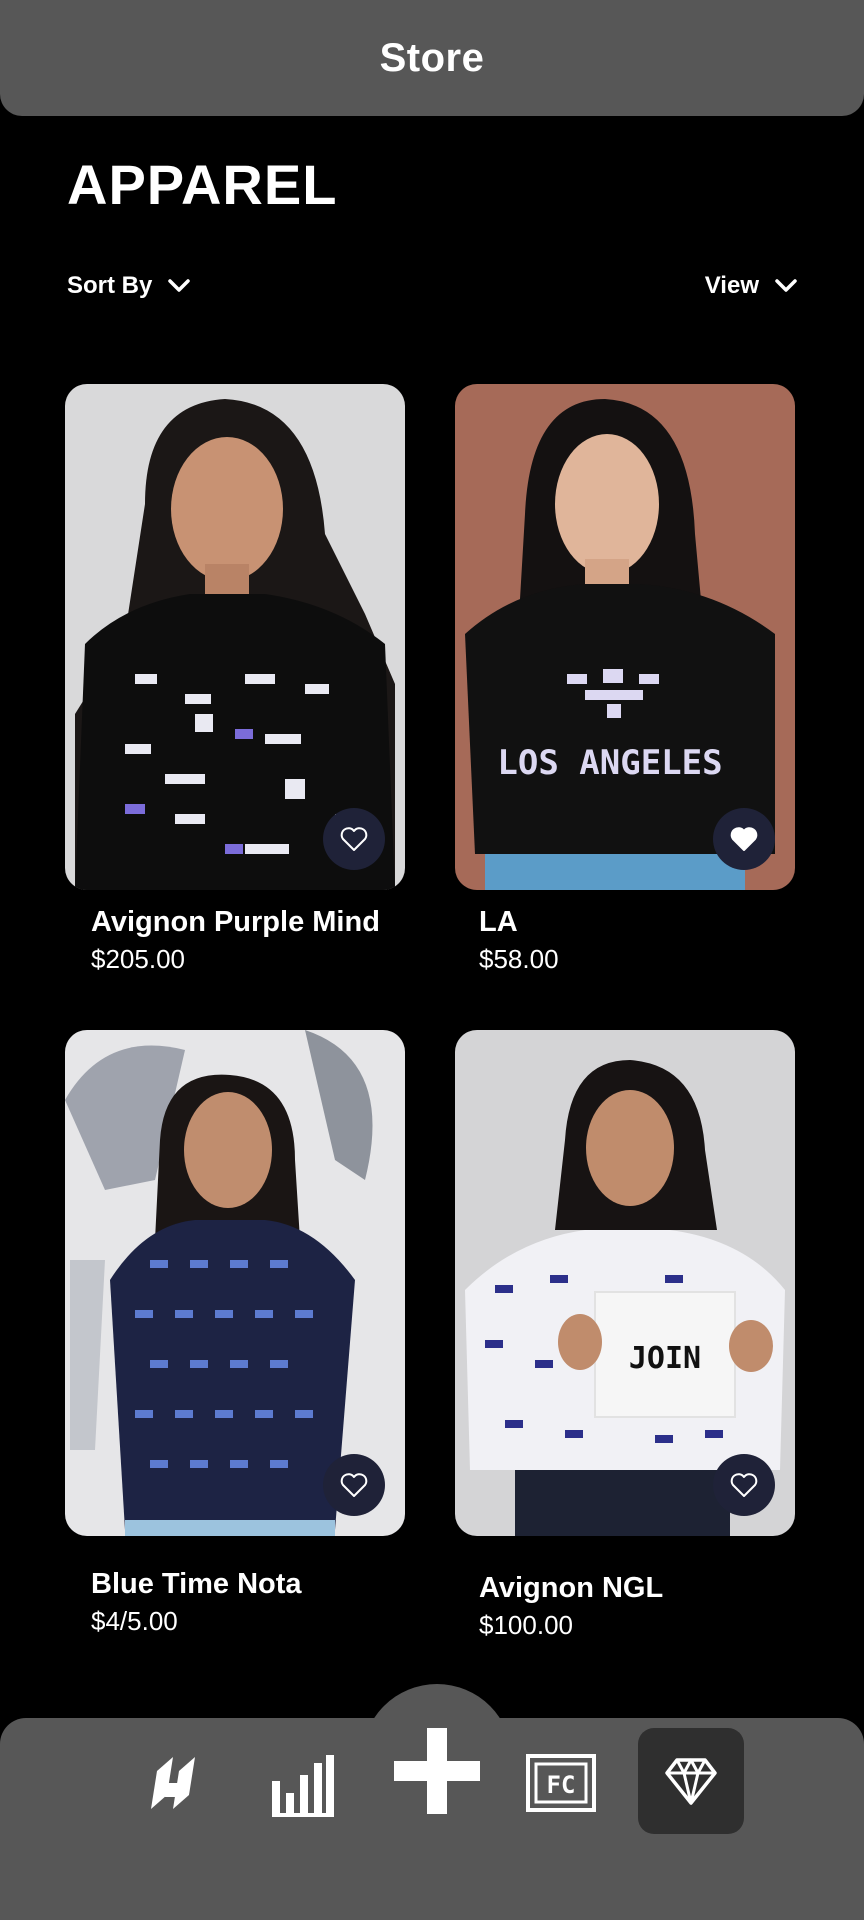 Image resolution: width=864 pixels, height=1920 pixels. I want to click on product-card: Avignon Purple Mind $205.00, so click(235, 684).